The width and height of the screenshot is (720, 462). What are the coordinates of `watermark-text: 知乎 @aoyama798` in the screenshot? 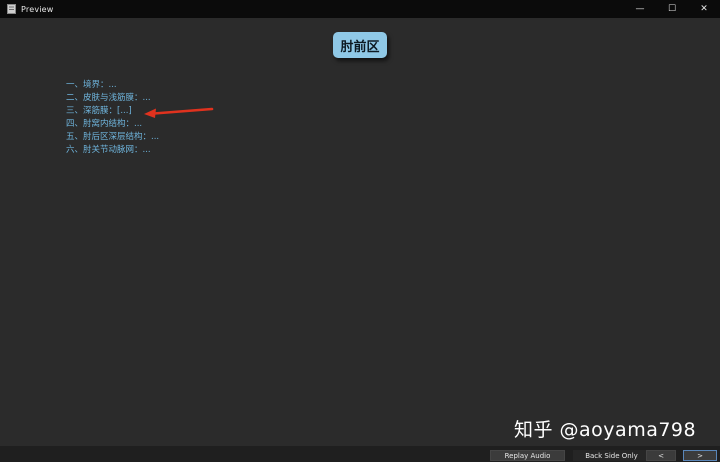 It's located at (605, 430).